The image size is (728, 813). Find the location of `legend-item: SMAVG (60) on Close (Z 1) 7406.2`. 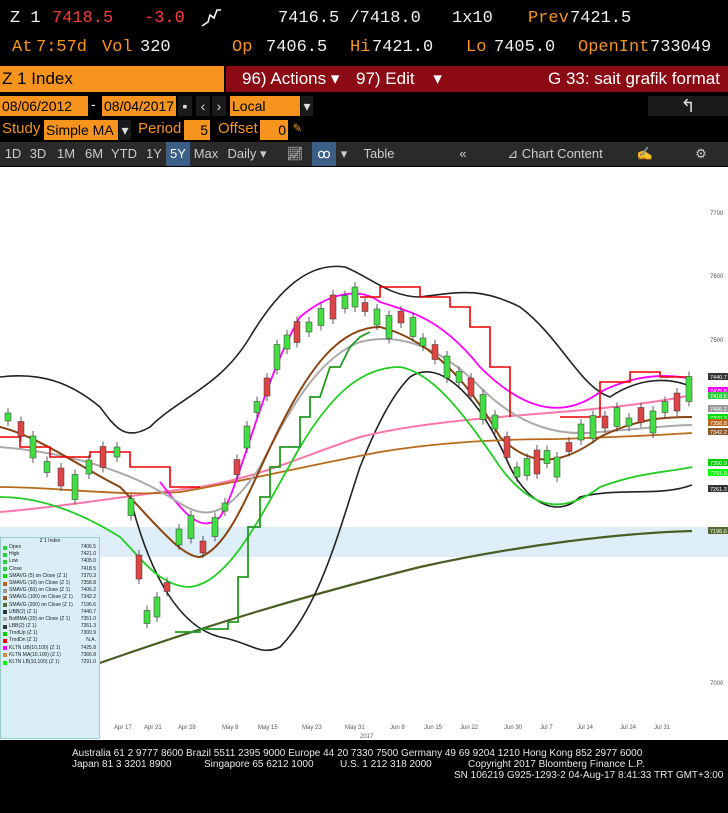

legend-item: SMAVG (60) on Close (Z 1) 7406.2 is located at coordinates (50, 590).